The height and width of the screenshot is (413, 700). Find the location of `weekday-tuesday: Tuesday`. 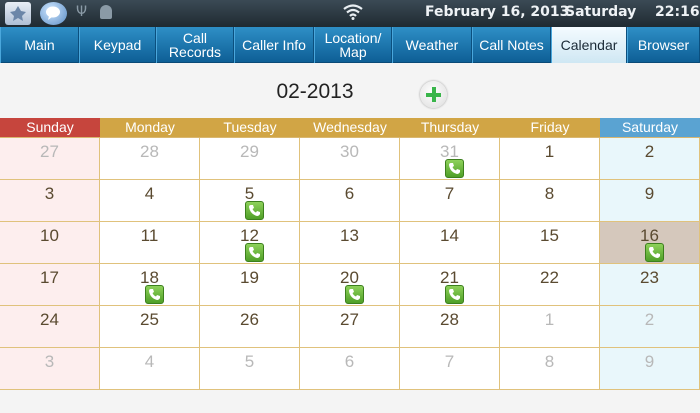

weekday-tuesday: Tuesday is located at coordinates (250, 127).